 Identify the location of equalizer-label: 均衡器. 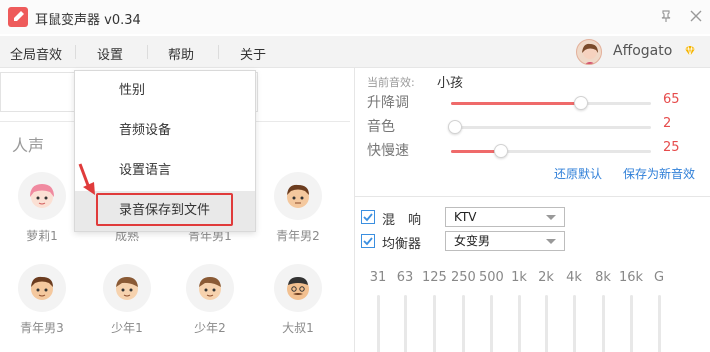
(402, 244).